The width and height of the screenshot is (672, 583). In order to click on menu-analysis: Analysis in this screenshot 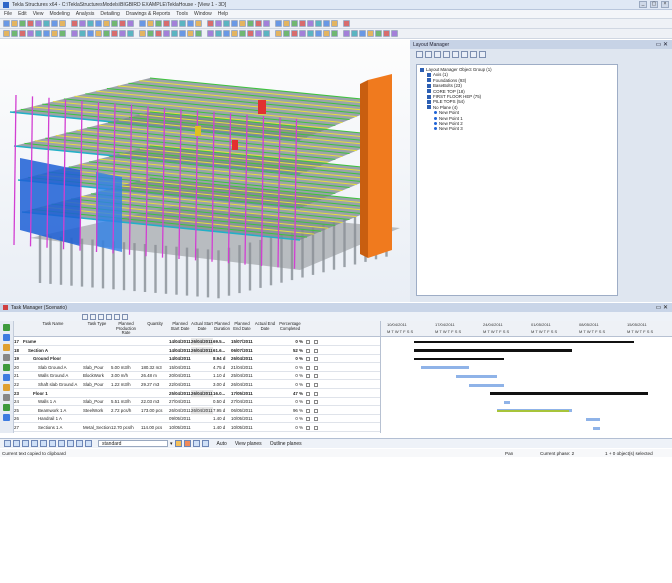, I will do `click(85, 14)`.